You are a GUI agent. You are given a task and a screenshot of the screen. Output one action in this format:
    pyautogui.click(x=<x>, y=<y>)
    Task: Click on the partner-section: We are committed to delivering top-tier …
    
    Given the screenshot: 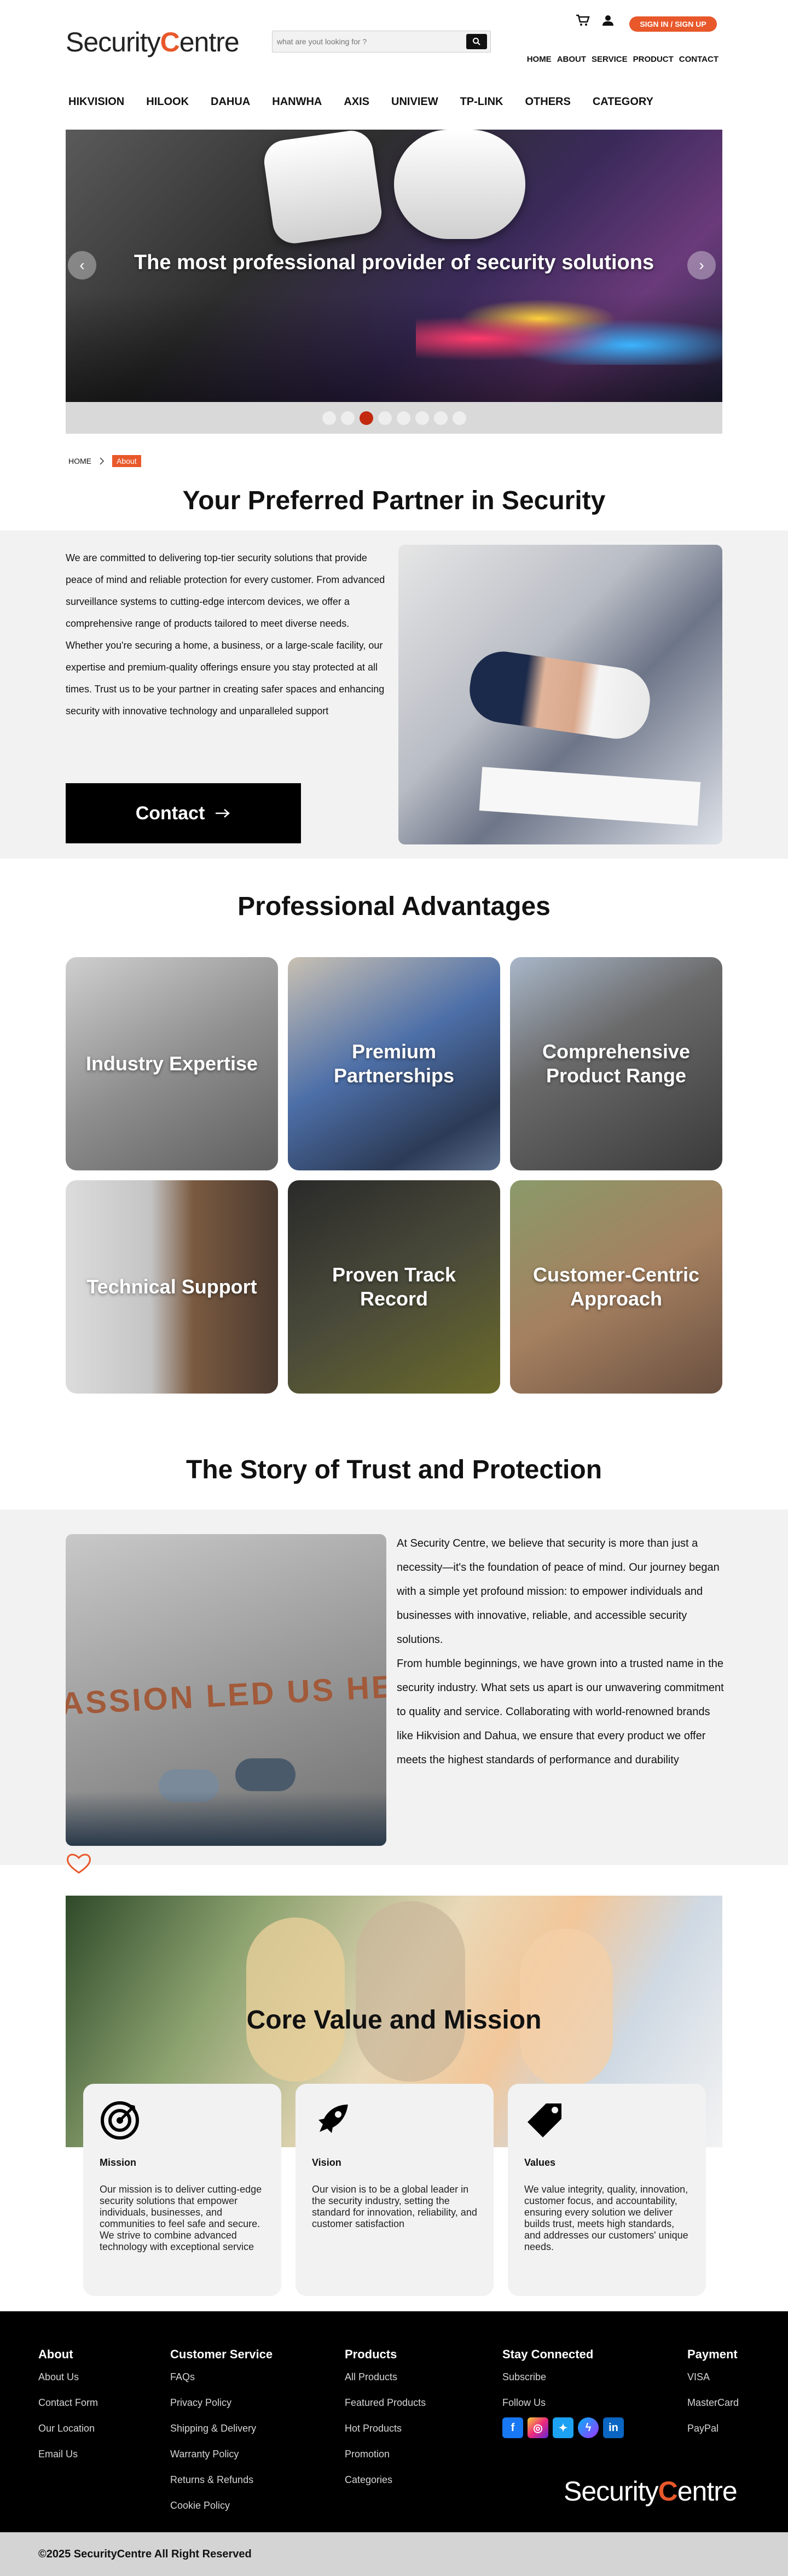 What is the action you would take?
    pyautogui.click(x=394, y=695)
    